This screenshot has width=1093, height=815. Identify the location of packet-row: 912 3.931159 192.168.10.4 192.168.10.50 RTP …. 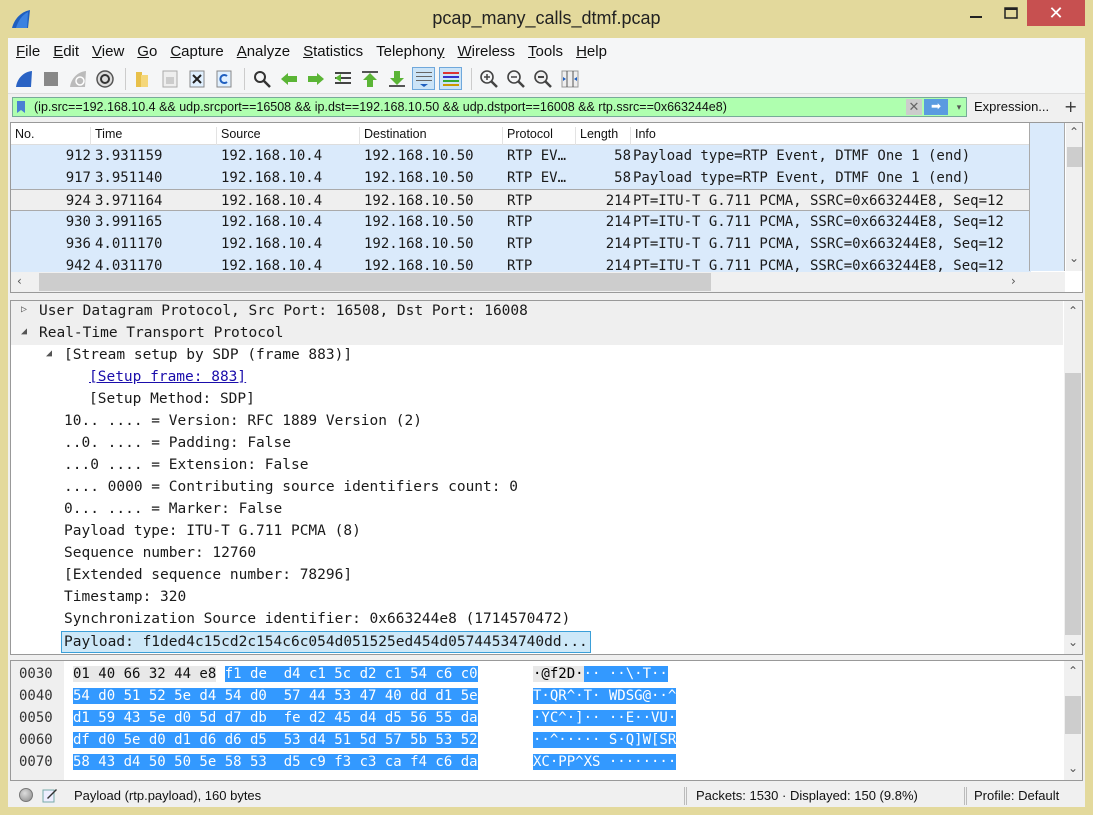
(521, 156).